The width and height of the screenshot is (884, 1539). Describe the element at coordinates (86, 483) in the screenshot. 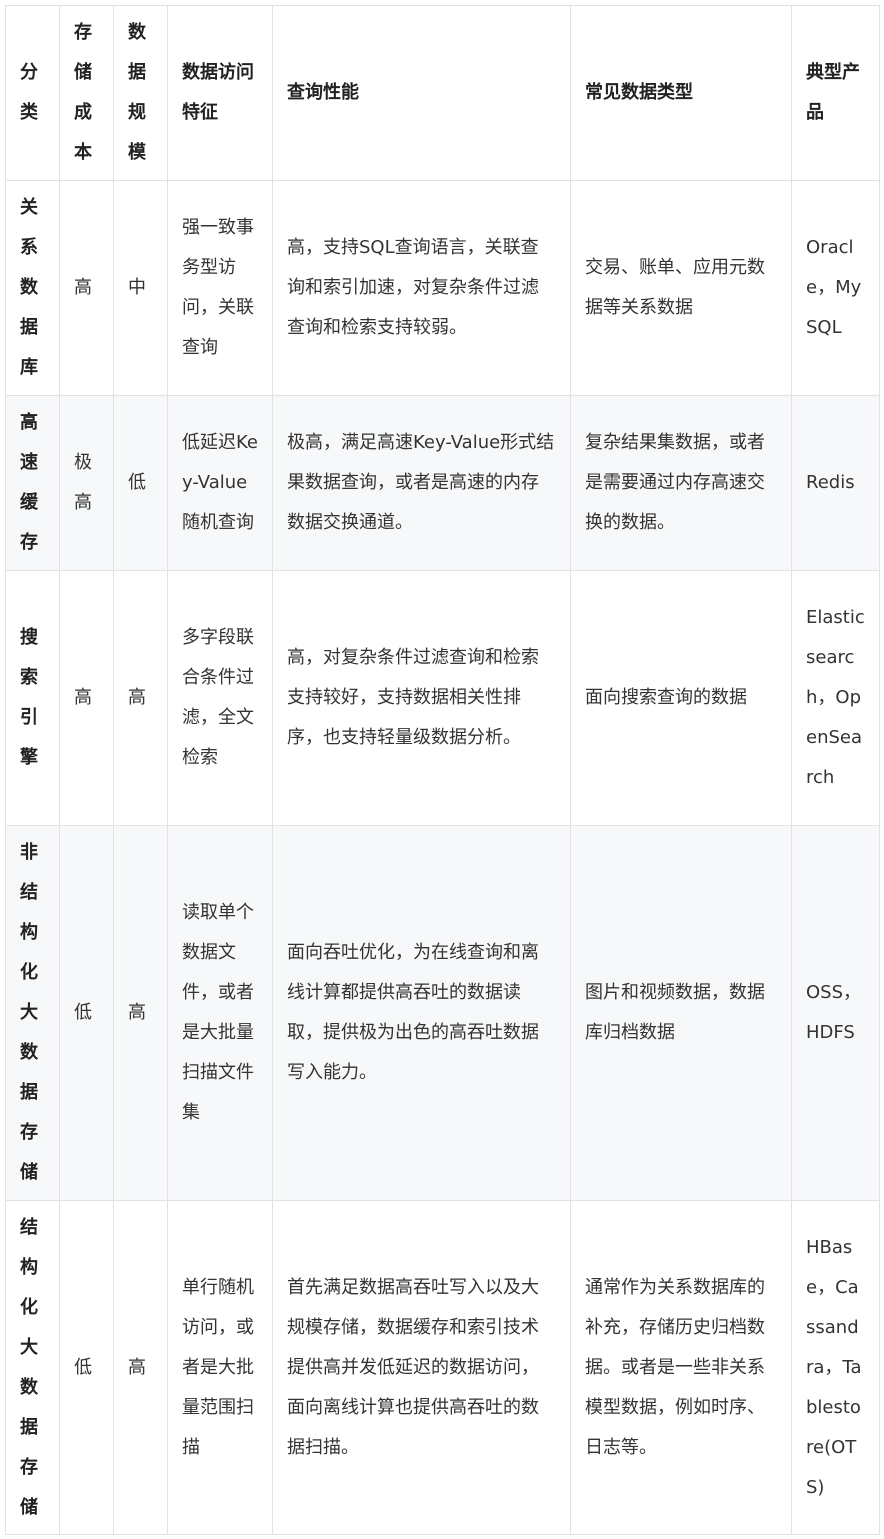

I see `row-storage-cost: 极高` at that location.